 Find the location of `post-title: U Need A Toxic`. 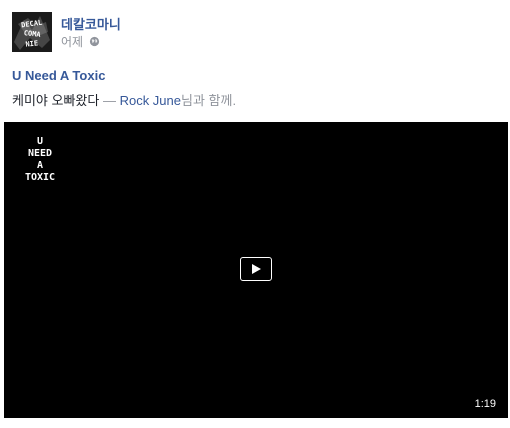

post-title: U Need A Toxic is located at coordinates (58, 75).